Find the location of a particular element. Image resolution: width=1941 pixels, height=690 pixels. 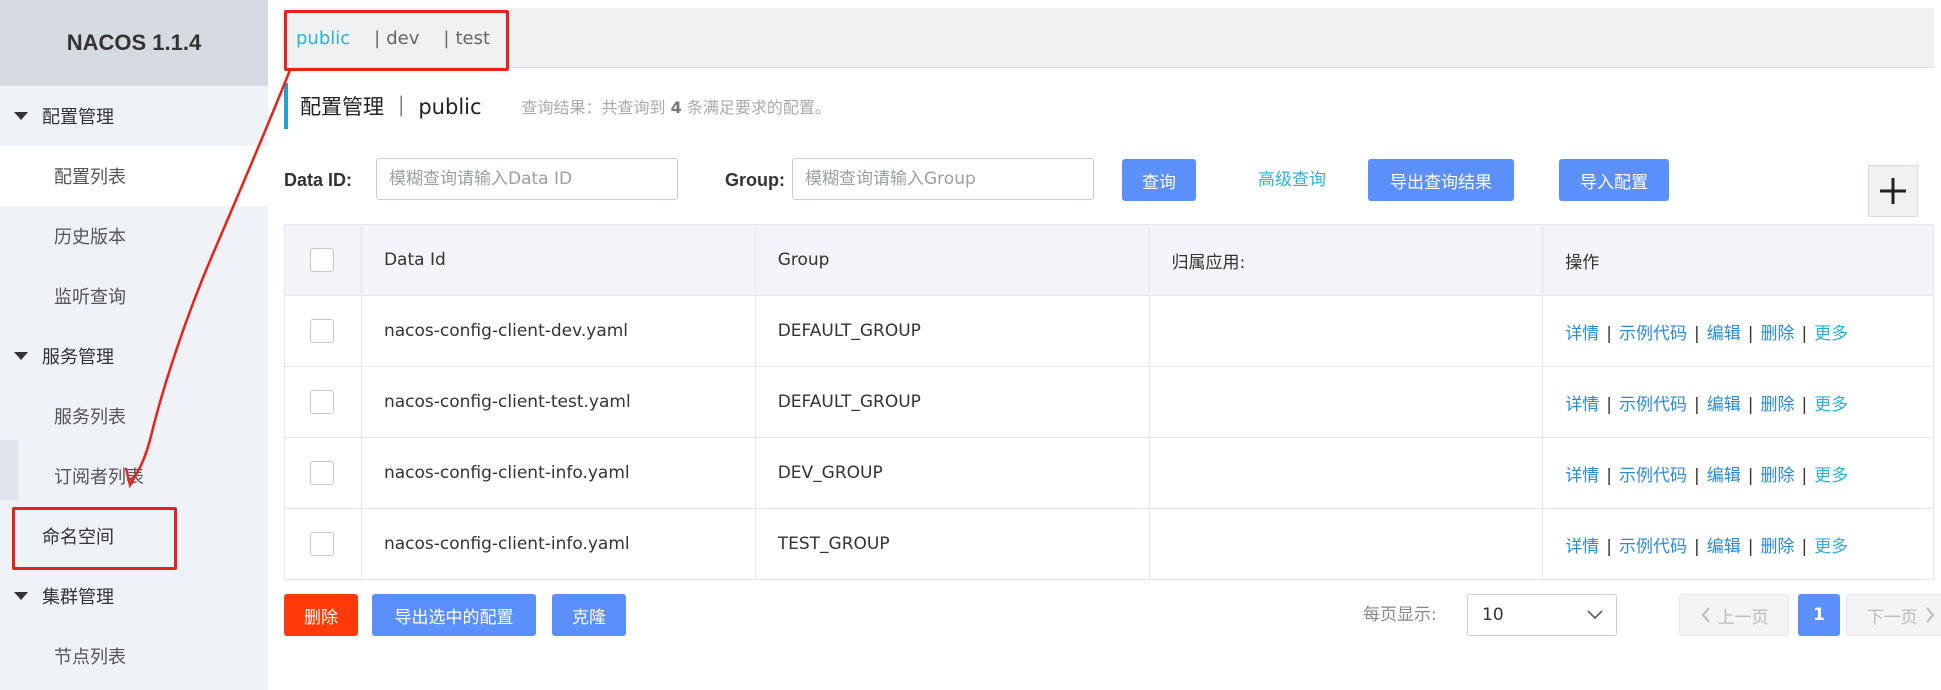

prev-page-button: 上一页 is located at coordinates (1734, 615).